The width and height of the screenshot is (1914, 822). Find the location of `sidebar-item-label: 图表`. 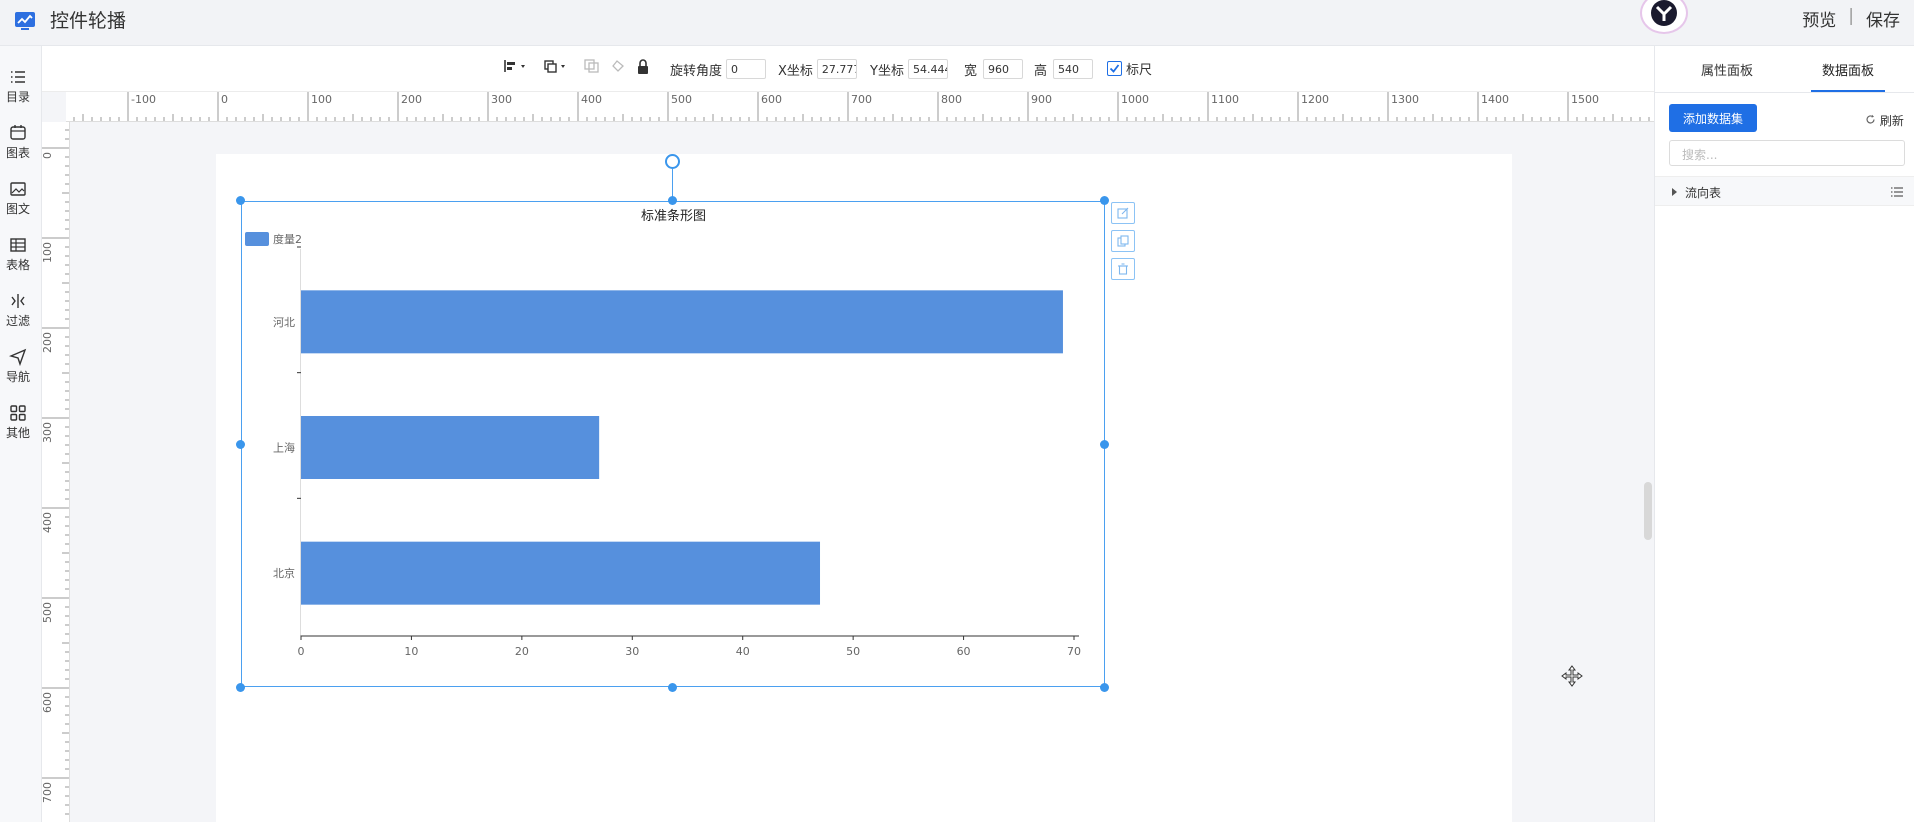

sidebar-item-label: 图表 is located at coordinates (17, 153).